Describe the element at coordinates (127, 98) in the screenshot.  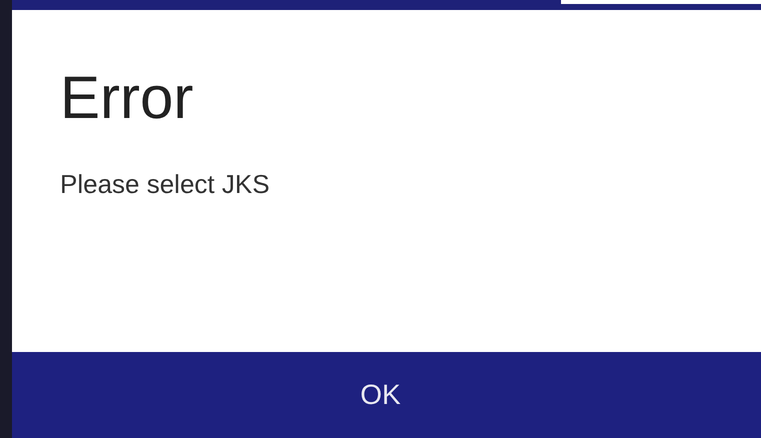
I see `dialog-title: Error` at that location.